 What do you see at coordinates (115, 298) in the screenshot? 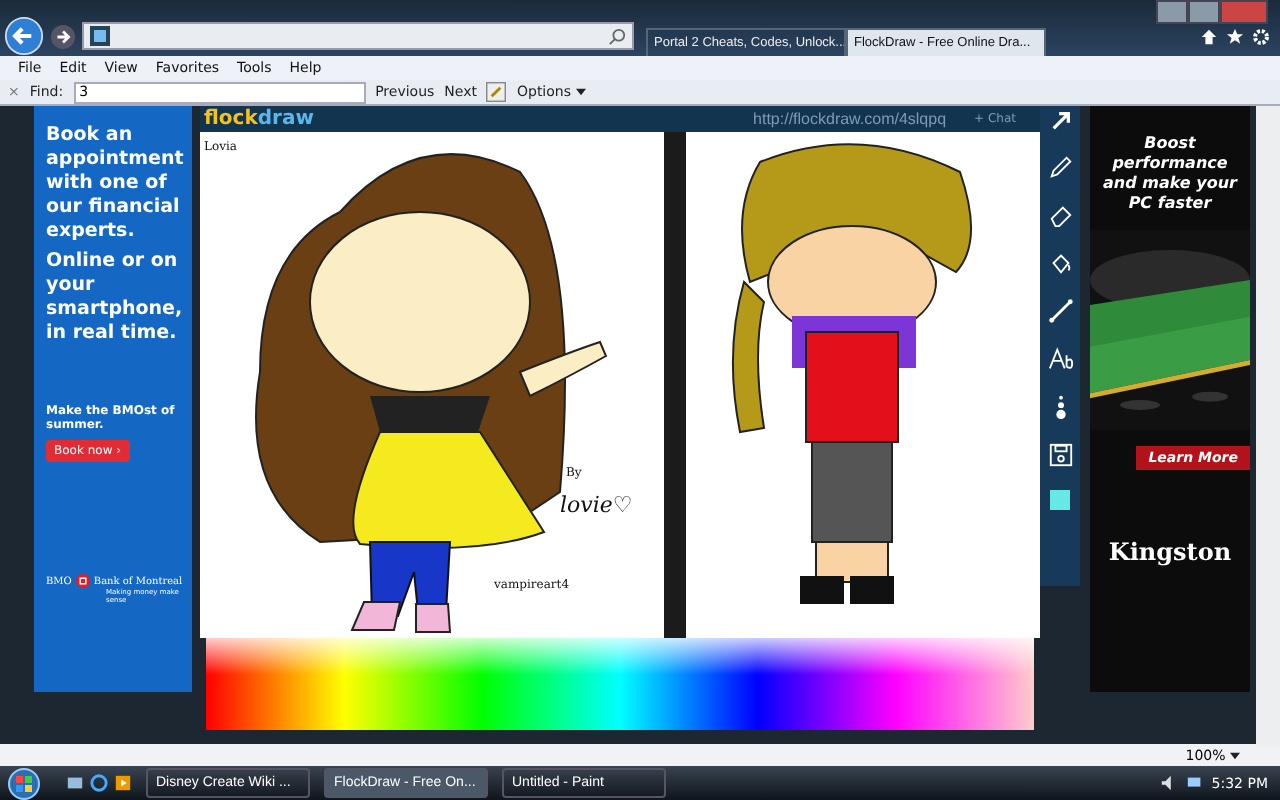
I see `ad-subline: Online or on your smartphone, in real time.` at bounding box center [115, 298].